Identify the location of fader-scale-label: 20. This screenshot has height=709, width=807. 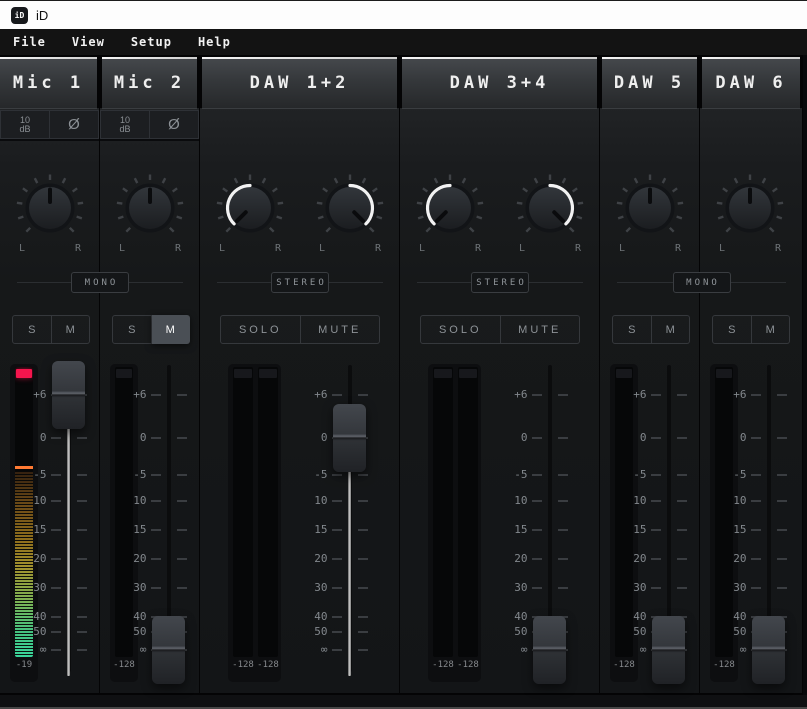
(40, 558).